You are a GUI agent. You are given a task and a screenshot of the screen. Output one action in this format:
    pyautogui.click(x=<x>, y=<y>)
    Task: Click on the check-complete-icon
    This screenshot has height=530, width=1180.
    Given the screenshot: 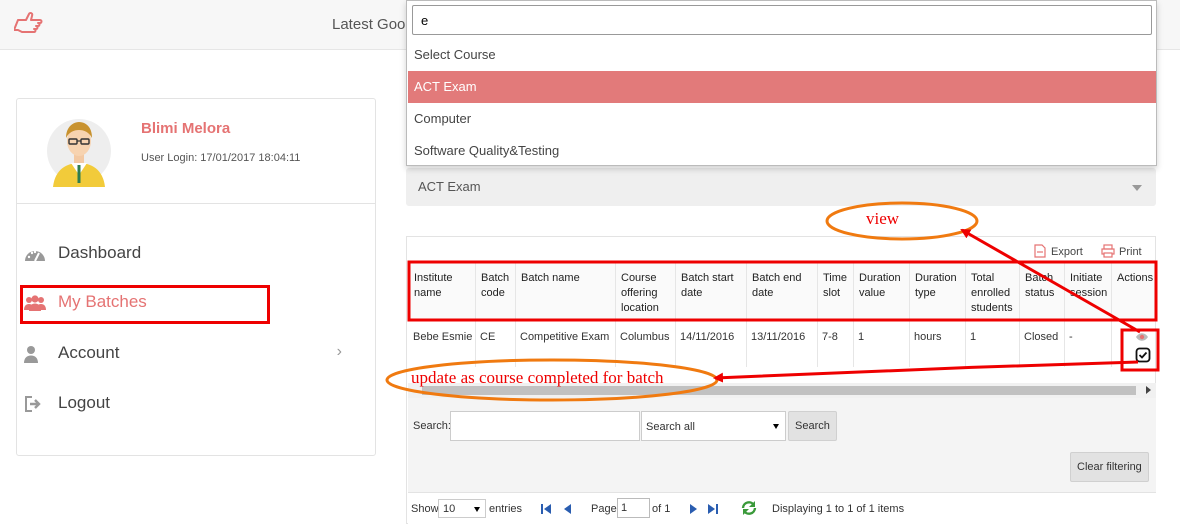 What is the action you would take?
    pyautogui.click(x=1143, y=355)
    